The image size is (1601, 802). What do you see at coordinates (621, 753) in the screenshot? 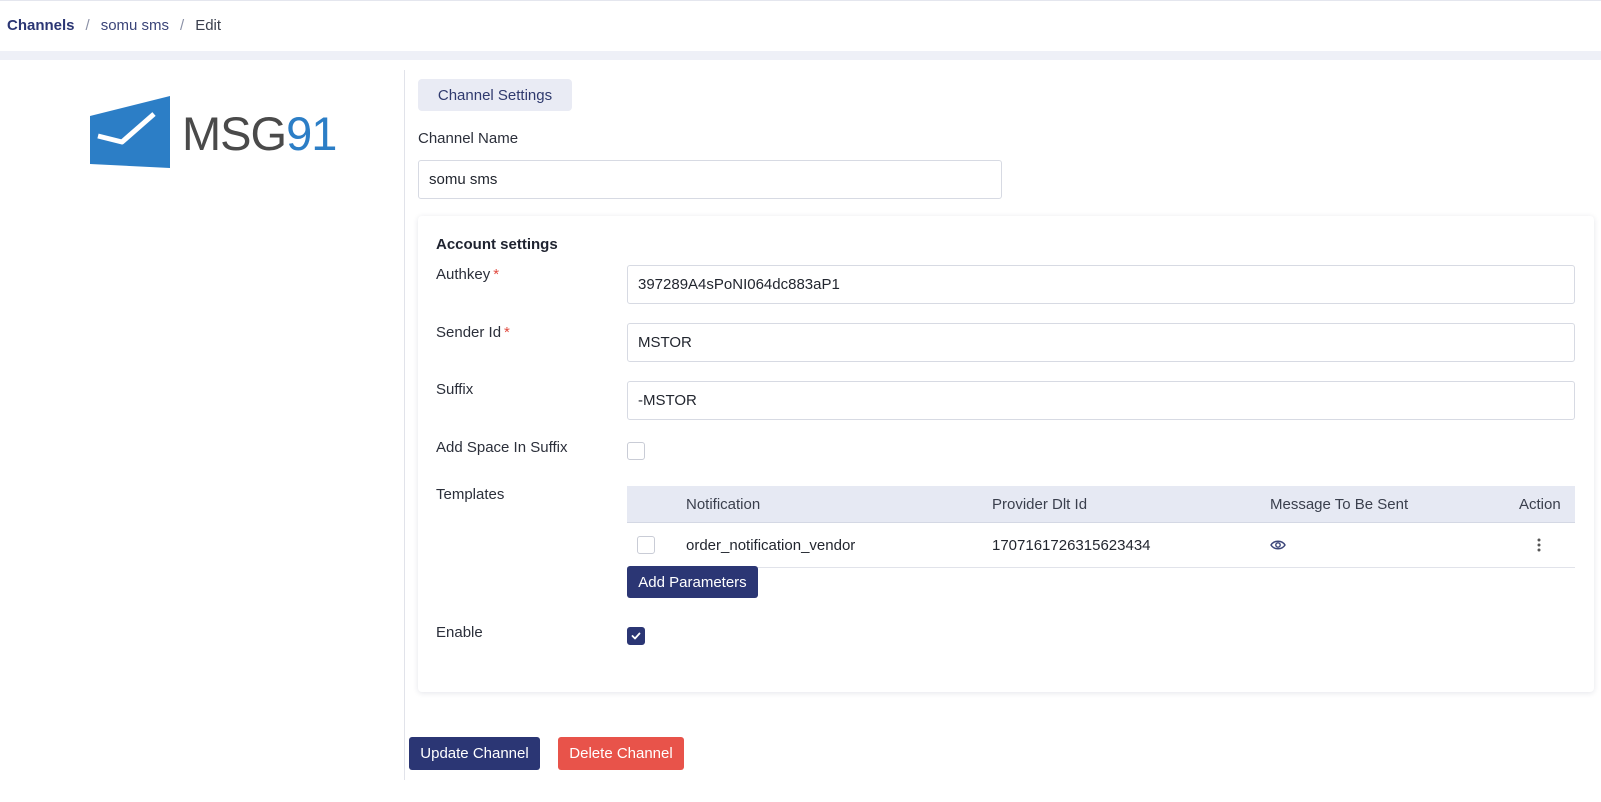
I see `delete-channel-button: Delete Channel` at bounding box center [621, 753].